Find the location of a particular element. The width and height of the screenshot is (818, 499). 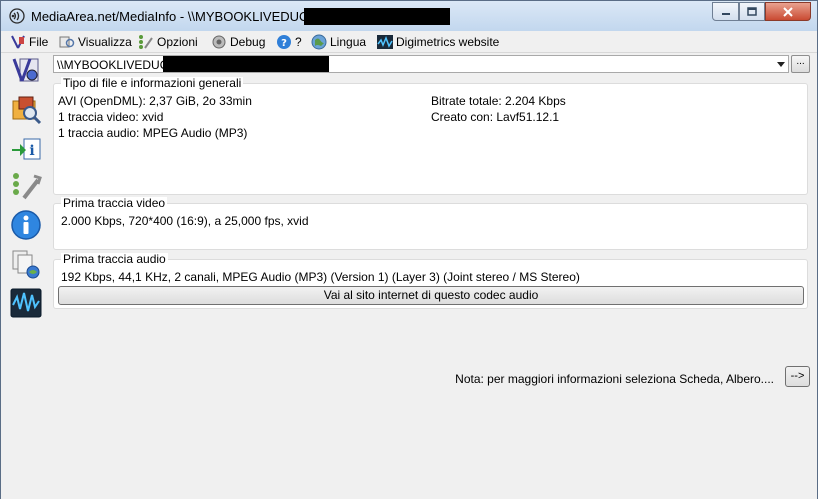

menu-digimetrics: Digimetrics website is located at coordinates (438, 41).